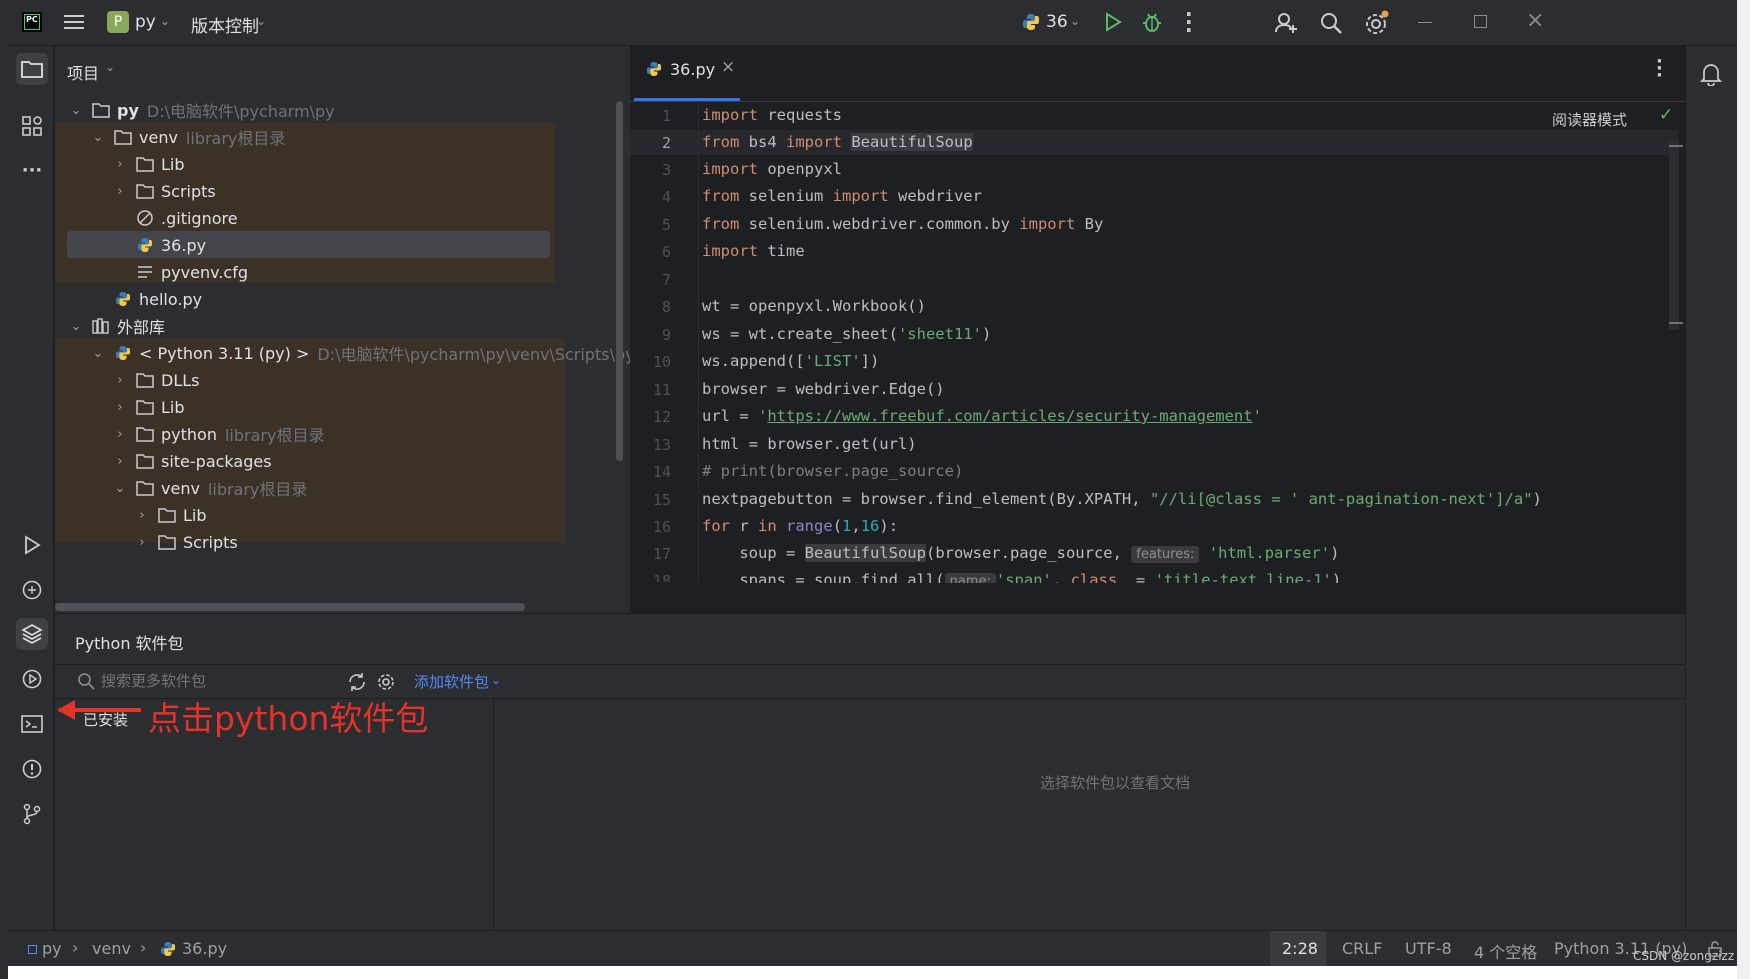  Describe the element at coordinates (32, 590) in the screenshot. I see `python-console-button` at that location.